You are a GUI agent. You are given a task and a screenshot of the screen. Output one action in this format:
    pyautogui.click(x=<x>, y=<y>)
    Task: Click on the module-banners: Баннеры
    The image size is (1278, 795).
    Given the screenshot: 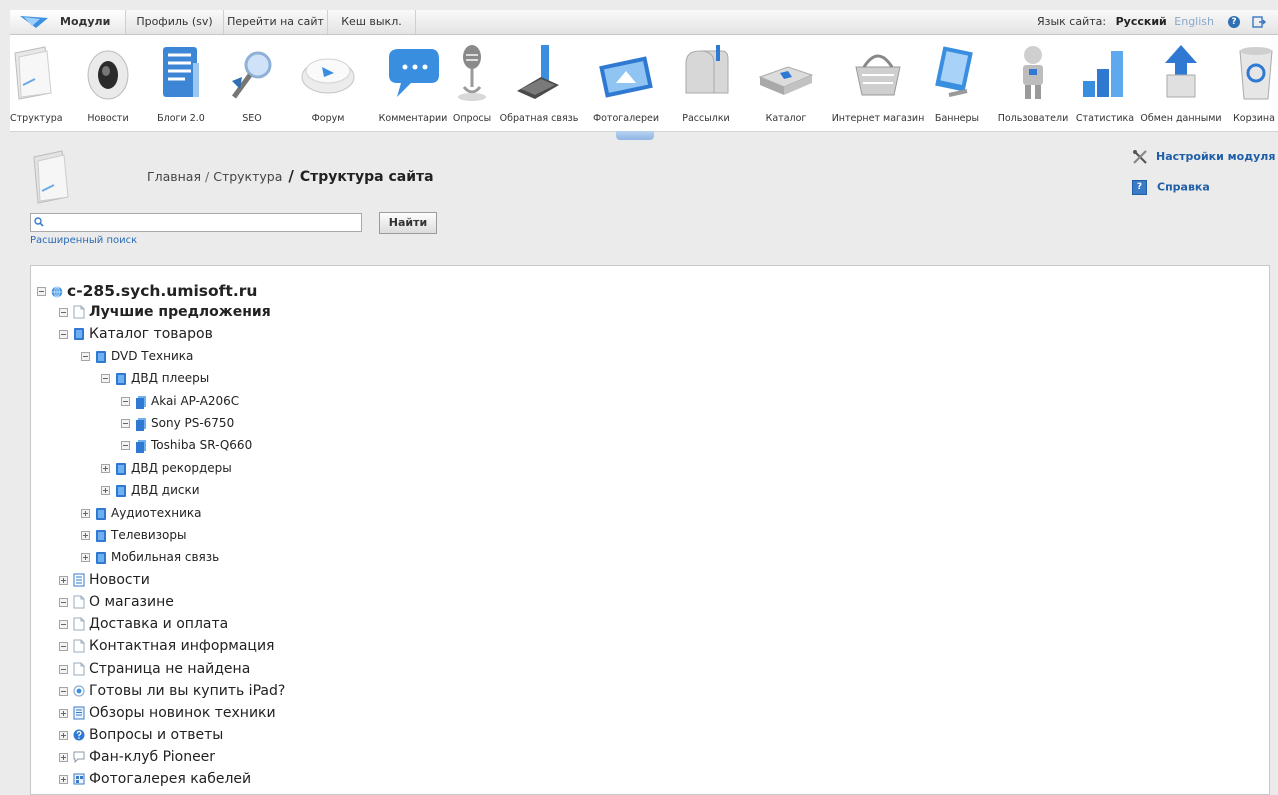 What is the action you would take?
    pyautogui.click(x=957, y=83)
    